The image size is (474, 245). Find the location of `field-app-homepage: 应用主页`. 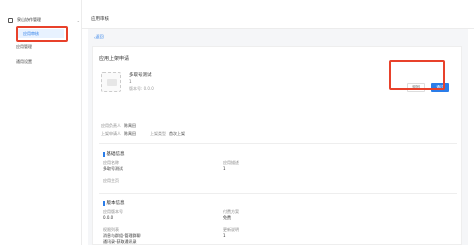

field-app-homepage: 应用主页 is located at coordinates (111, 181).